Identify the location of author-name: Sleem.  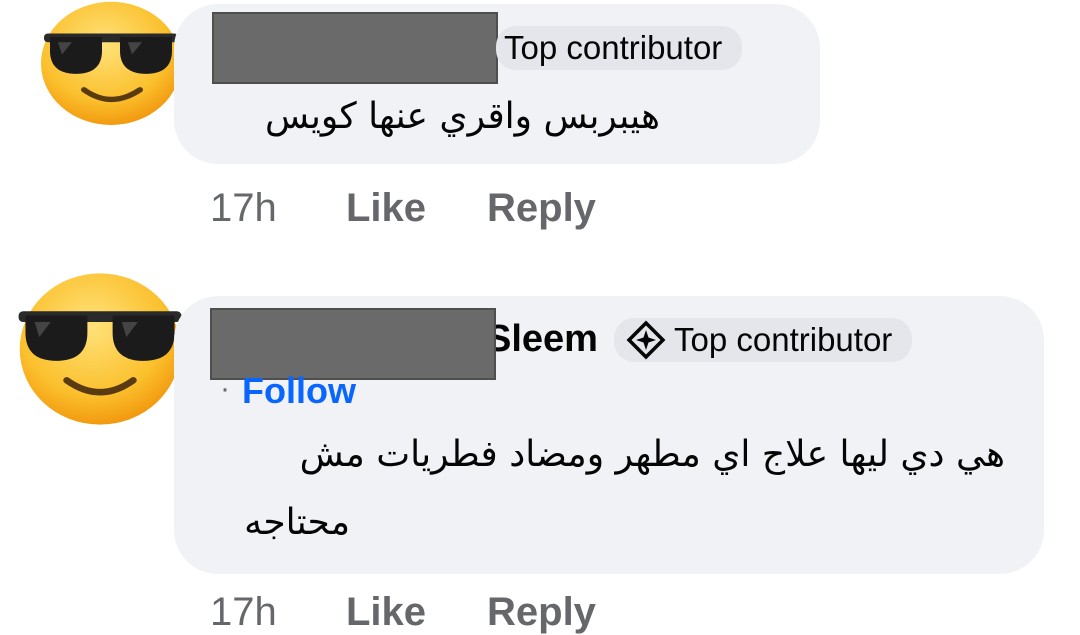
(542, 339).